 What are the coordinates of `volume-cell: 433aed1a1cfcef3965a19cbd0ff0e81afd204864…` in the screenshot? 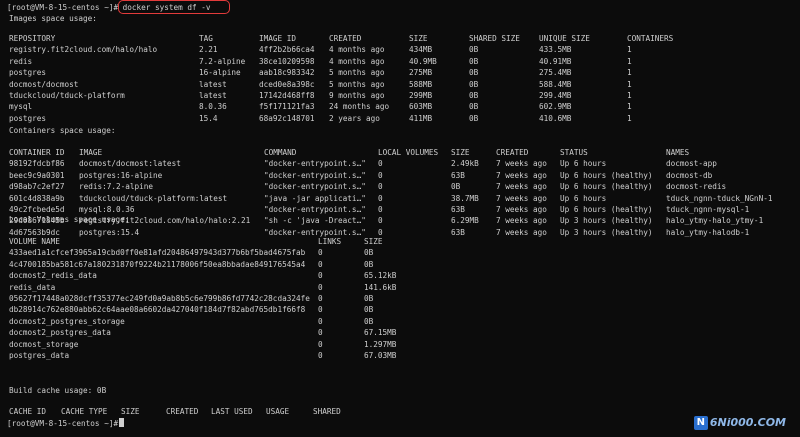 It's located at (157, 253).